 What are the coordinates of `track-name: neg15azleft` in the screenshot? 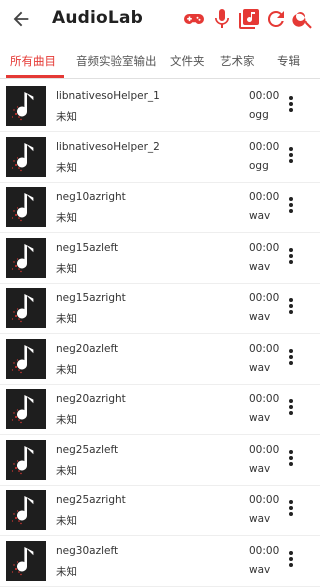 It's located at (87, 247).